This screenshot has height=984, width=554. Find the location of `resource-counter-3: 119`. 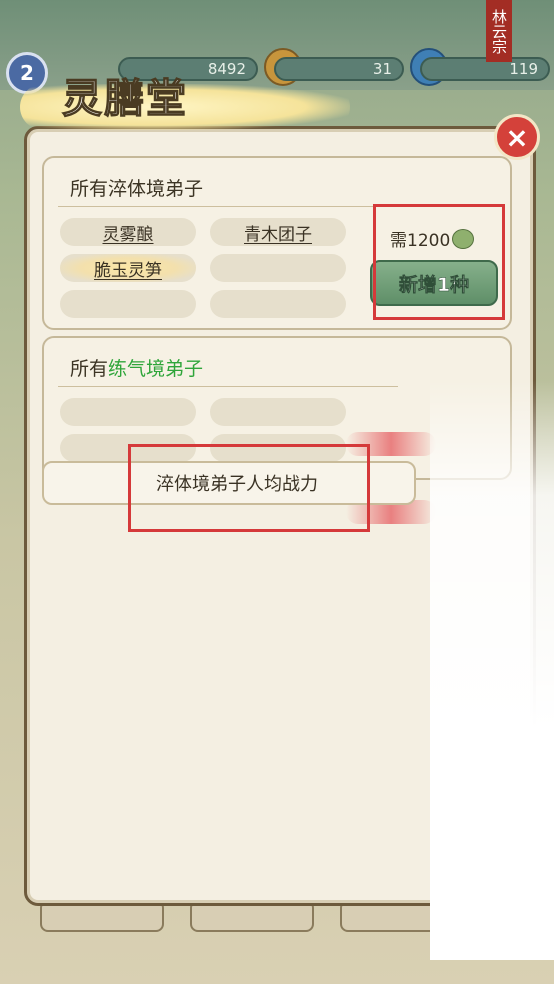

resource-counter-3: 119 is located at coordinates (485, 69).